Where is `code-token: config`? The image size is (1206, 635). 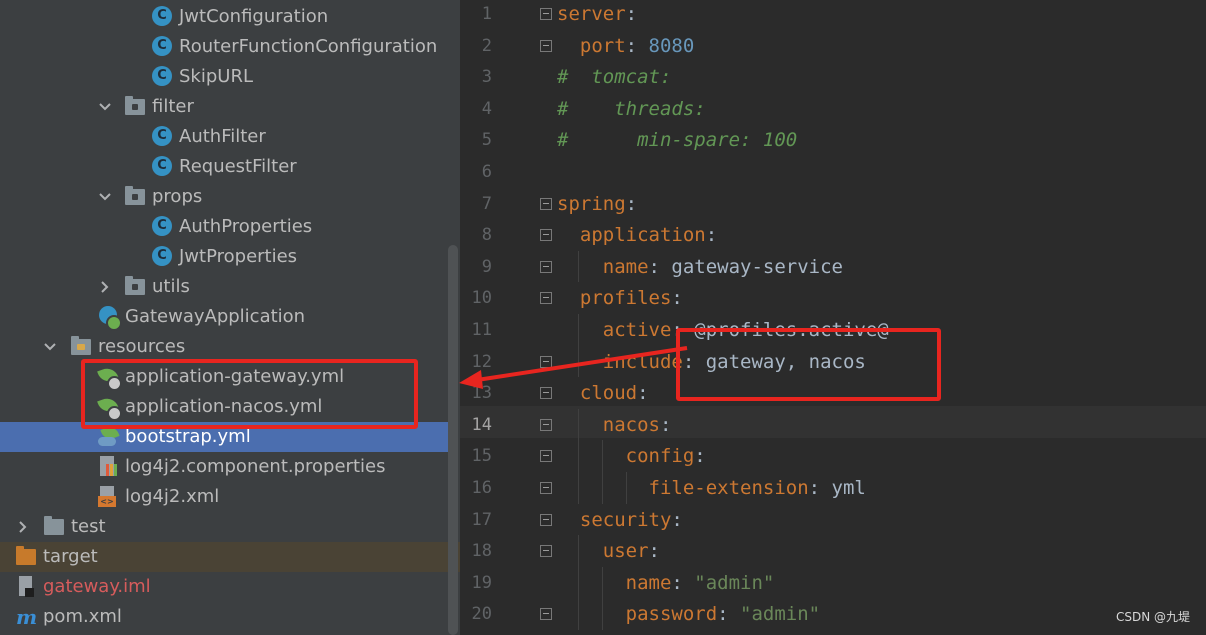 code-token: config is located at coordinates (660, 456).